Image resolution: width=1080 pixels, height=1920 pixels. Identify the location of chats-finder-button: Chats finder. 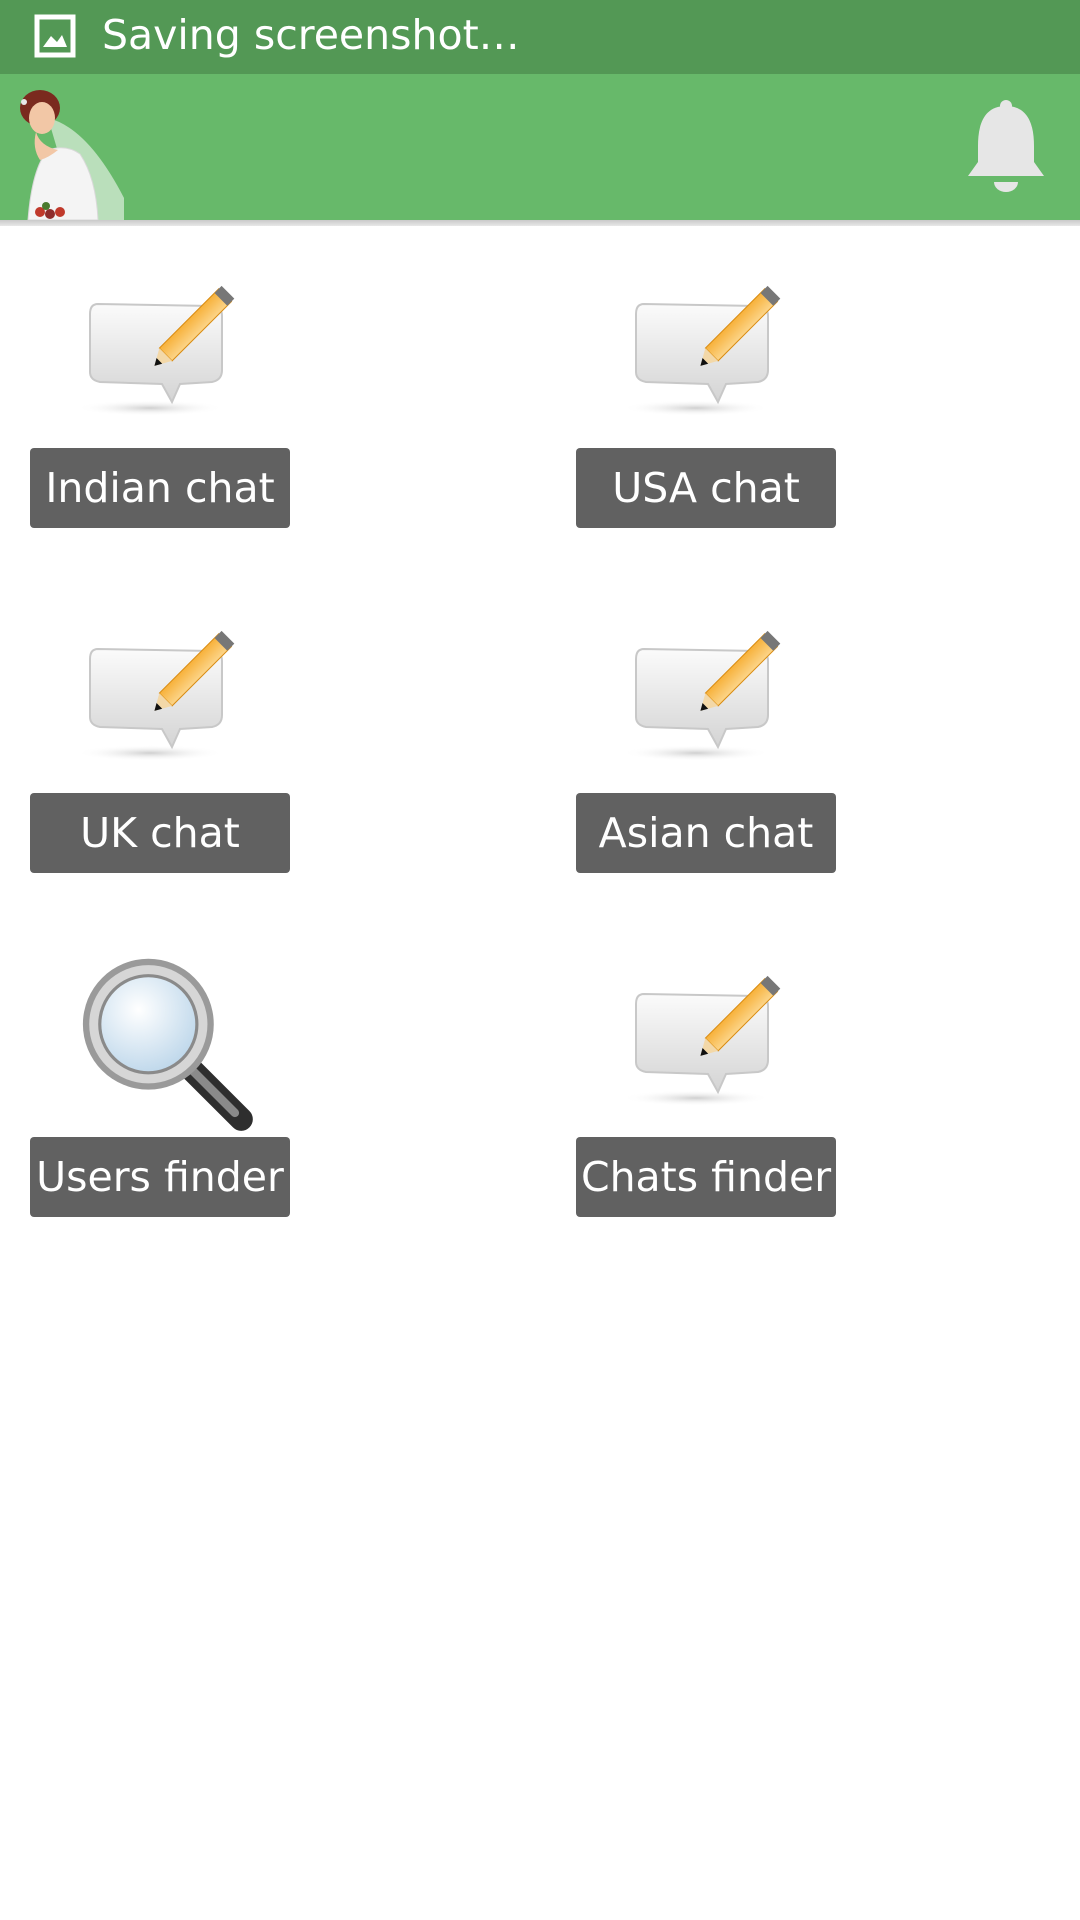
(706, 1177).